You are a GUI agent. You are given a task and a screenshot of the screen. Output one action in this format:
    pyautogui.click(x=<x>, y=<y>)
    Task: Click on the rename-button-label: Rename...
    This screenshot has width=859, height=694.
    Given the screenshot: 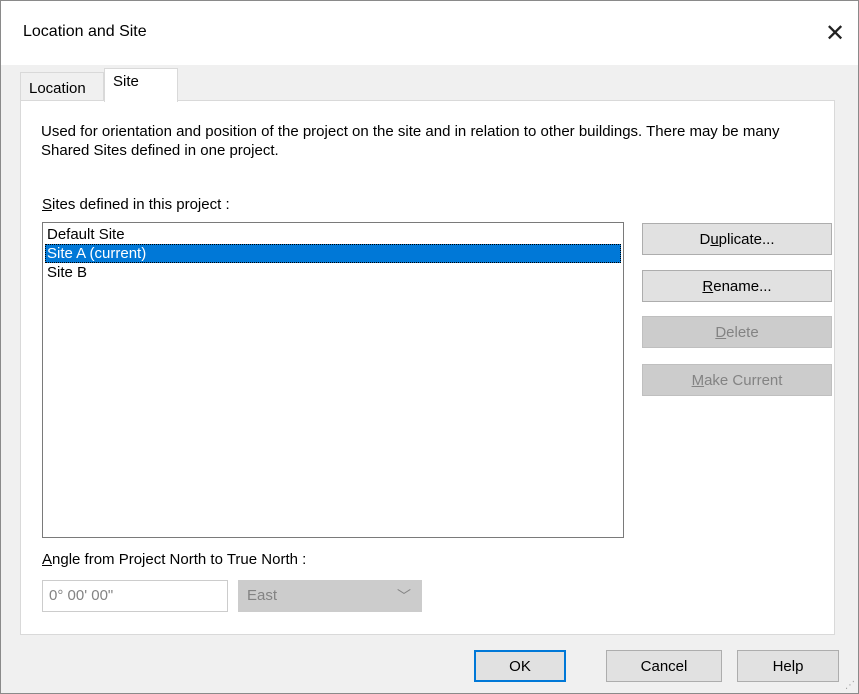 What is the action you would take?
    pyautogui.click(x=737, y=286)
    